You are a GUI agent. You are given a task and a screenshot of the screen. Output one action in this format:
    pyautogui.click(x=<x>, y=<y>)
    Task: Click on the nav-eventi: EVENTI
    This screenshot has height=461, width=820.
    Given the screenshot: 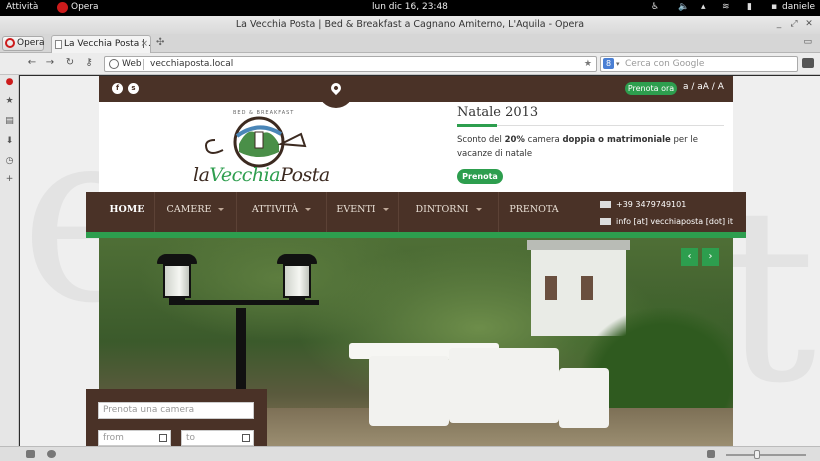 What is the action you would take?
    pyautogui.click(x=363, y=212)
    